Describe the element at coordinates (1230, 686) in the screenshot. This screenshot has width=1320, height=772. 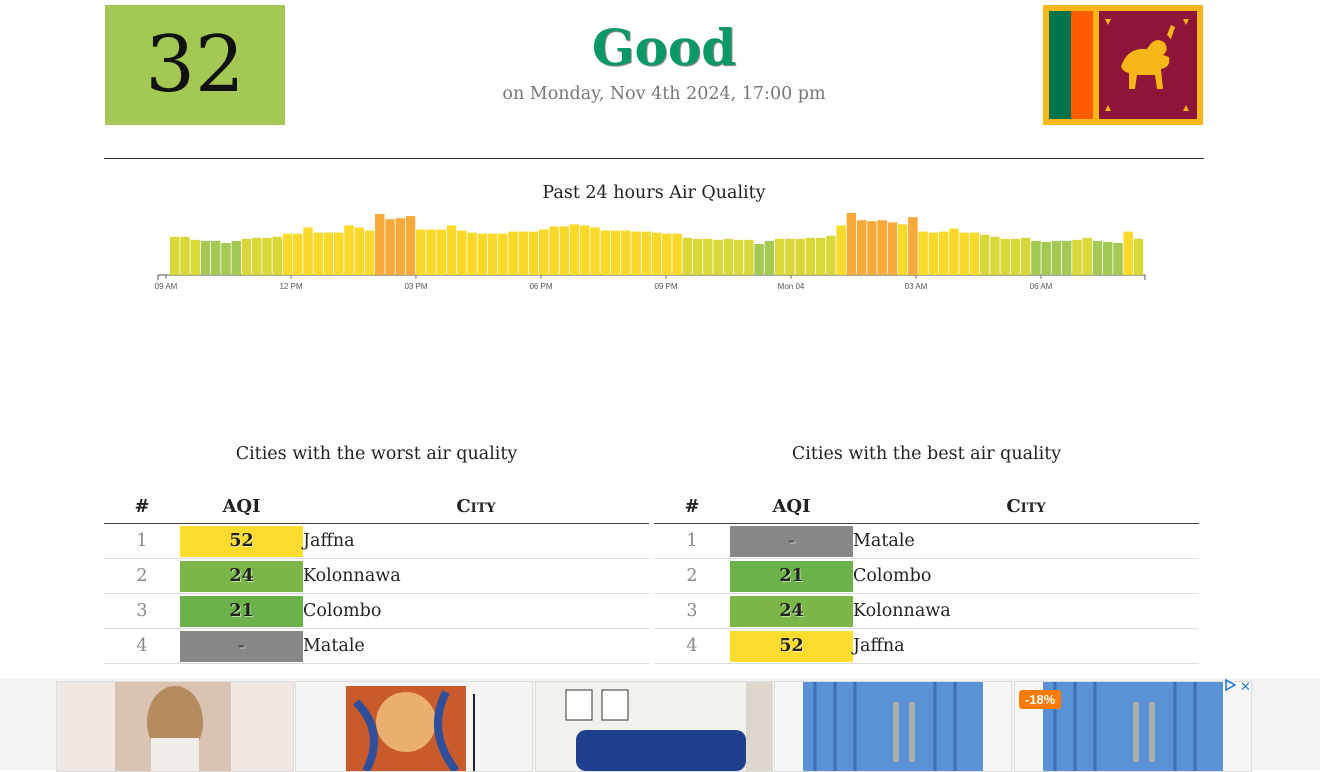
I see `adchoices-icon` at that location.